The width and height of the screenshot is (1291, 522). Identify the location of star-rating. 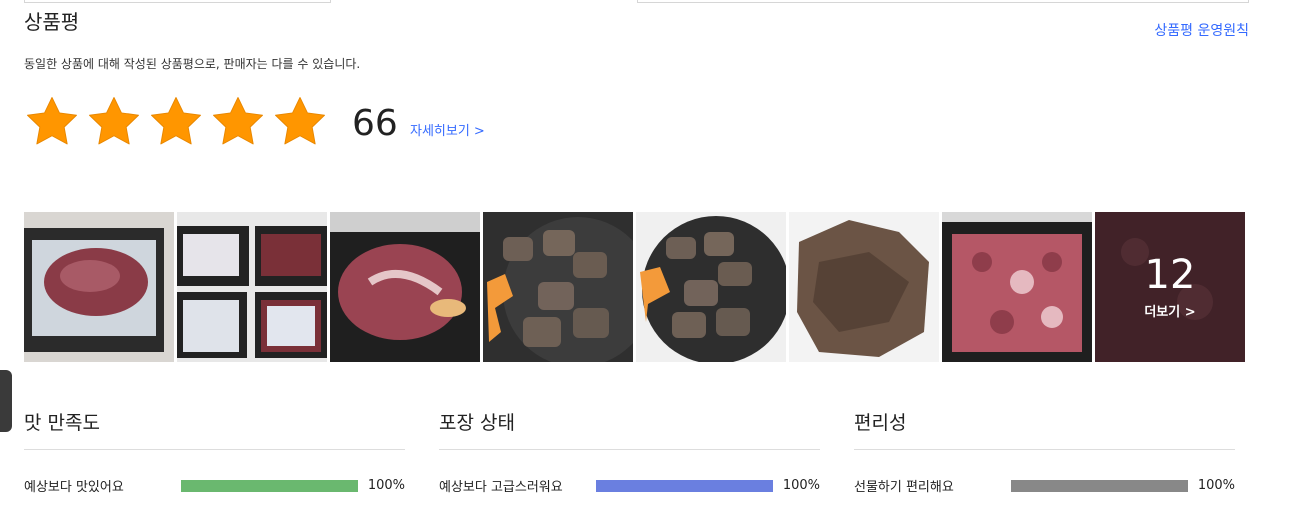
(176, 122).